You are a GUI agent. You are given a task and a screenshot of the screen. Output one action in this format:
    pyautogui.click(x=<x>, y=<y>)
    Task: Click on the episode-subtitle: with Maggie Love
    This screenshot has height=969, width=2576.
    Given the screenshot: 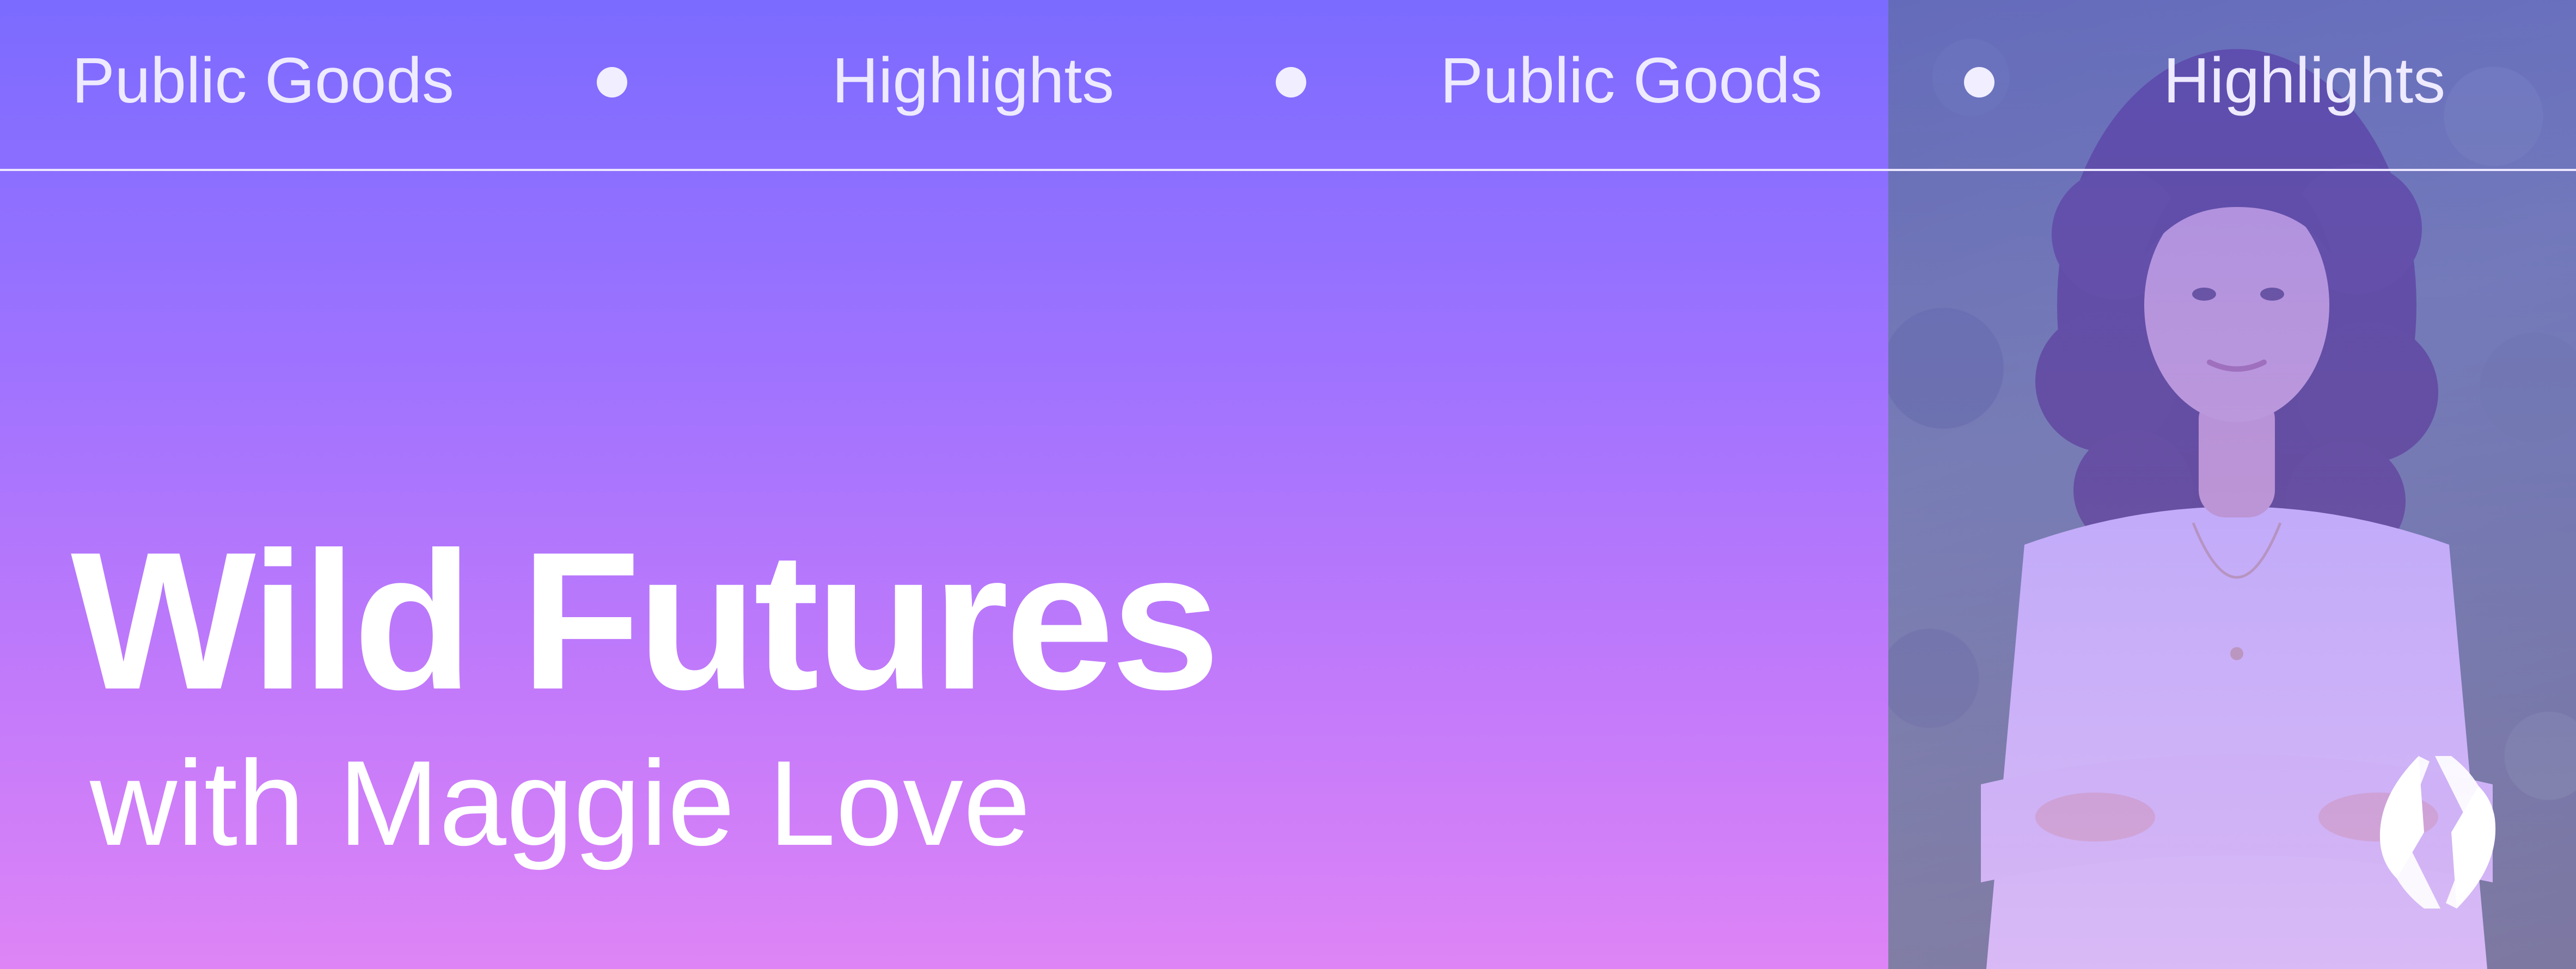 What is the action you would take?
    pyautogui.click(x=560, y=803)
    